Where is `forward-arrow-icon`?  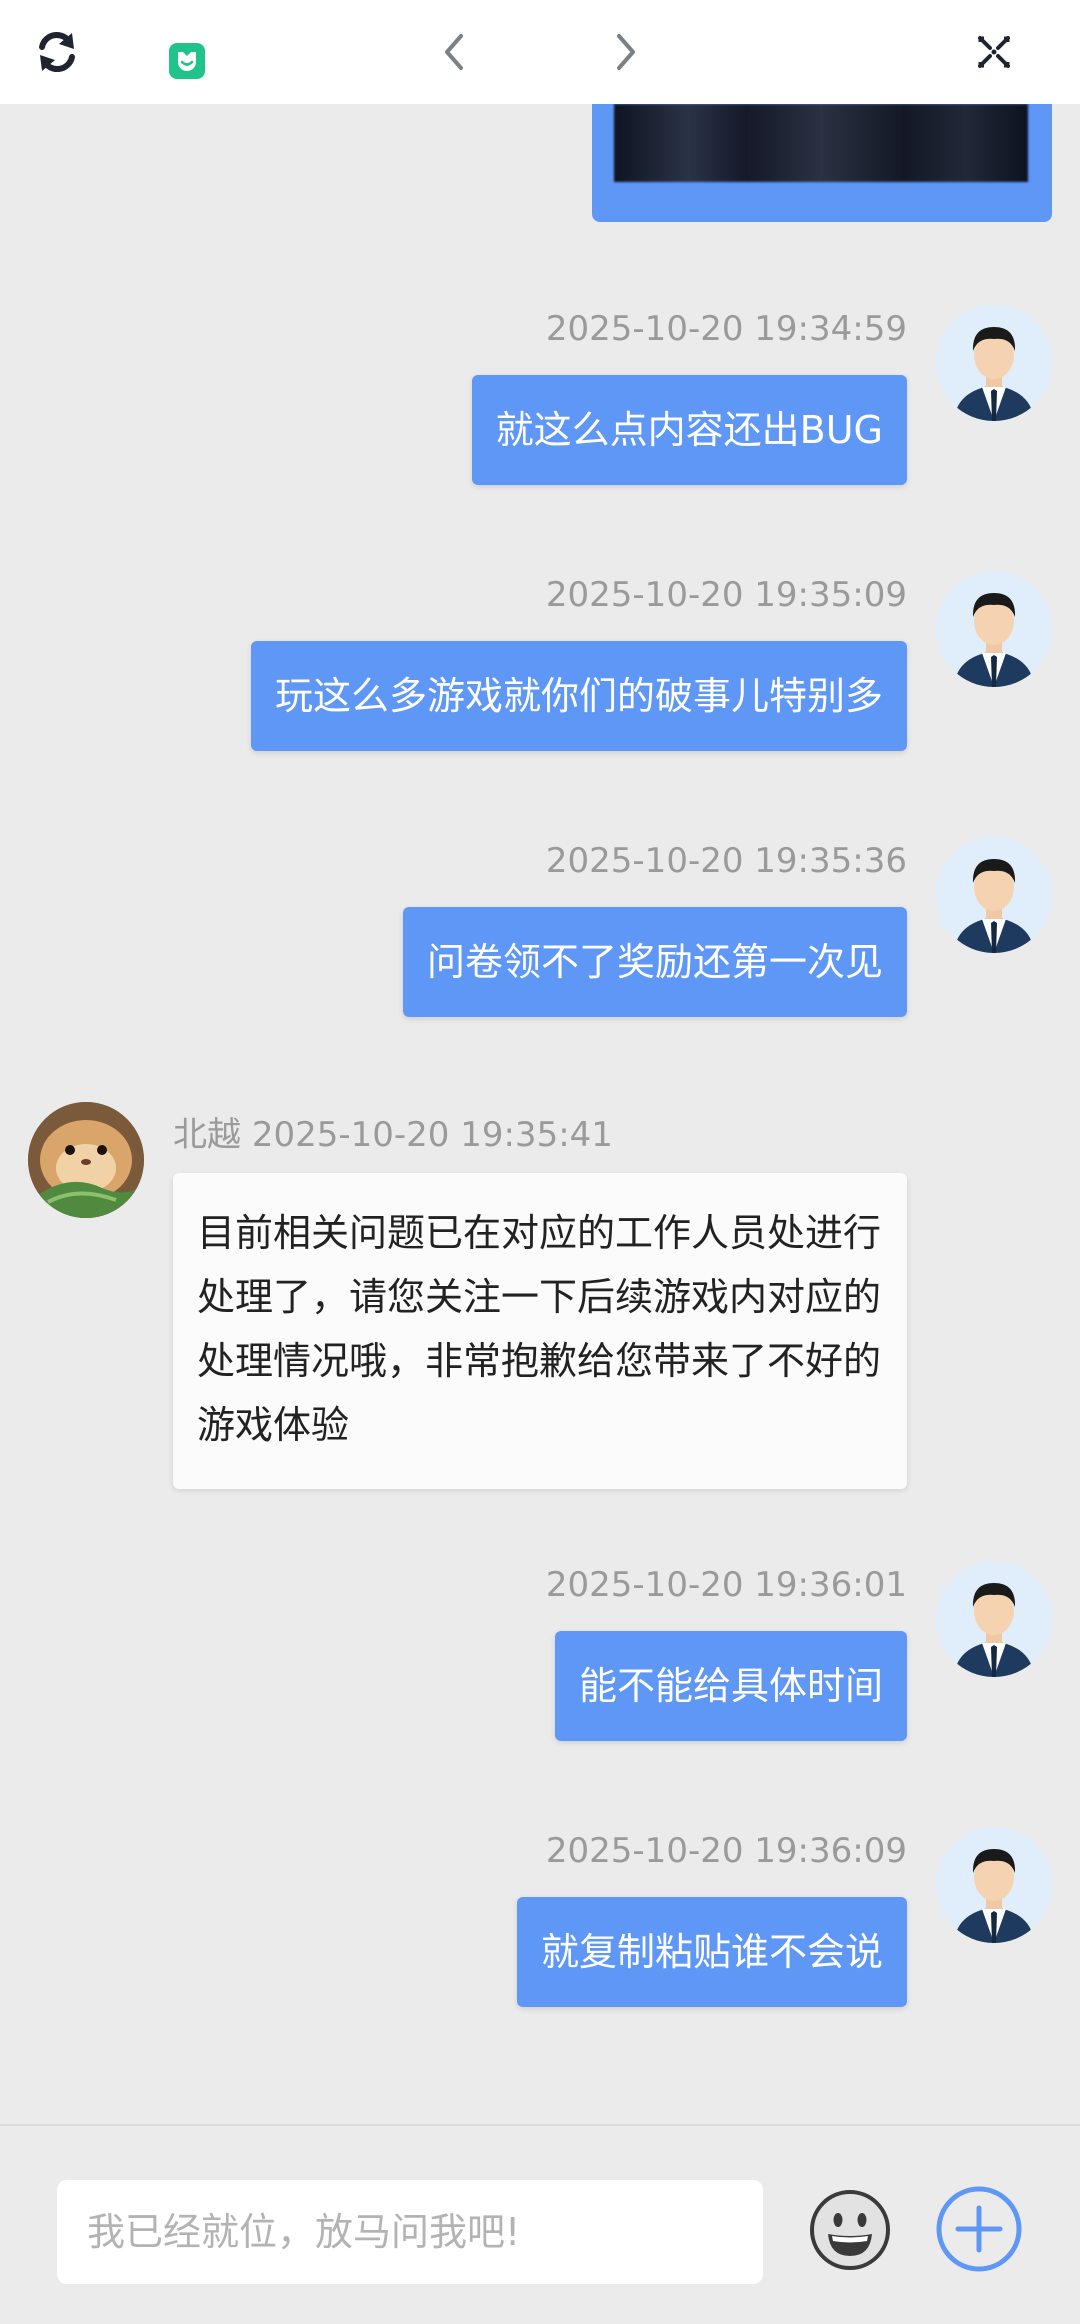
forward-arrow-icon is located at coordinates (626, 52).